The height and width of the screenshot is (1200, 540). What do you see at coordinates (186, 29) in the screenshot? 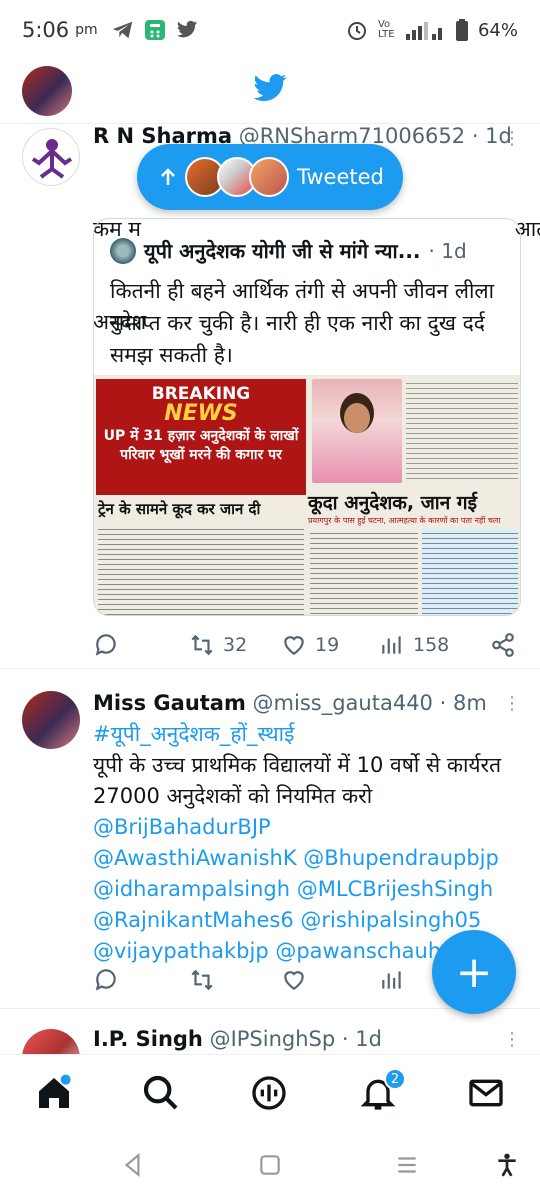
I see `twitter-icon` at bounding box center [186, 29].